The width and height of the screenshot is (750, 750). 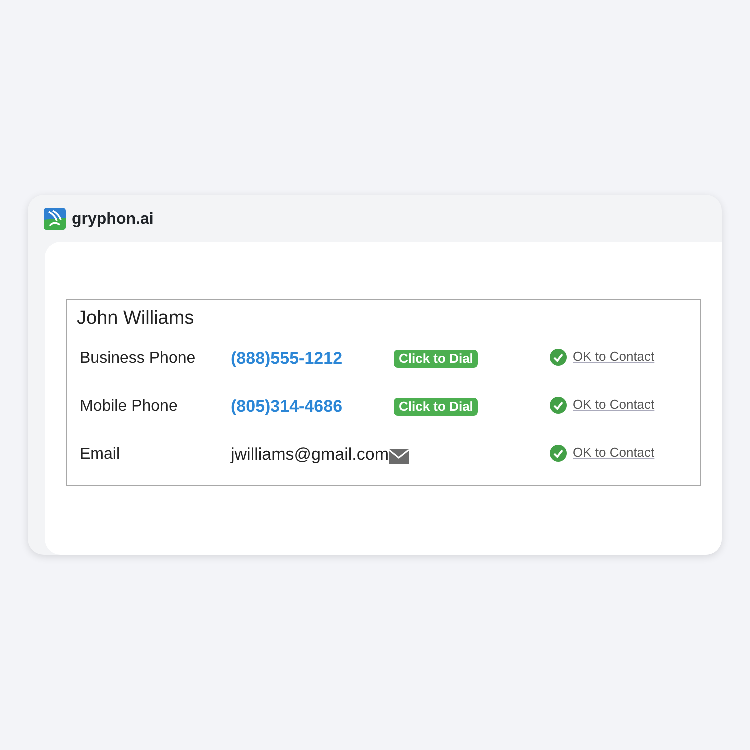 What do you see at coordinates (138, 359) in the screenshot?
I see `field-label: Business Phone` at bounding box center [138, 359].